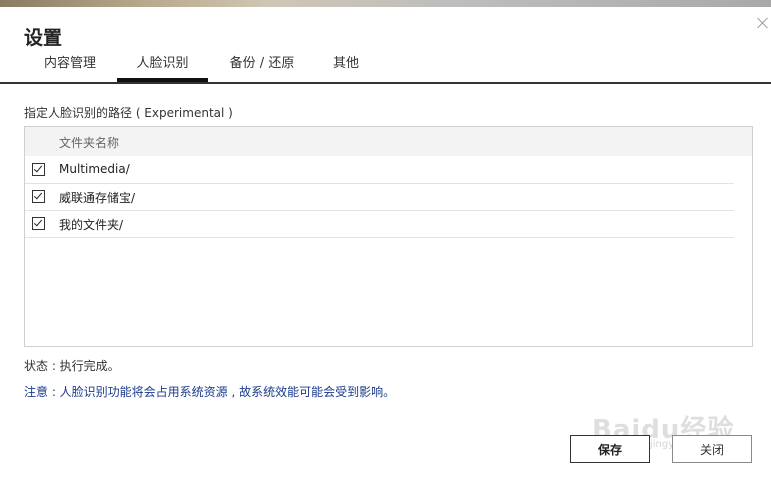 The image size is (771, 483). I want to click on notice-text: 注意 : 人脸识别功能将会占用系统资源 , 故系统效能可能会受到影响。, so click(210, 392).